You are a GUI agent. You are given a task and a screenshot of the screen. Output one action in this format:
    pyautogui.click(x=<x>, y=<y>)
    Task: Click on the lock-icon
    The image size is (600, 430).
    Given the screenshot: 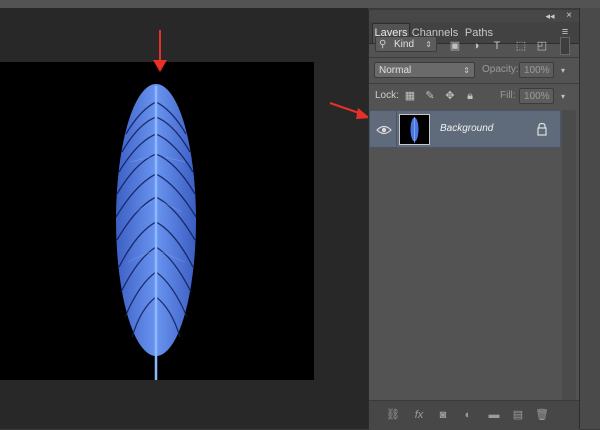 What is the action you would take?
    pyautogui.click(x=542, y=129)
    